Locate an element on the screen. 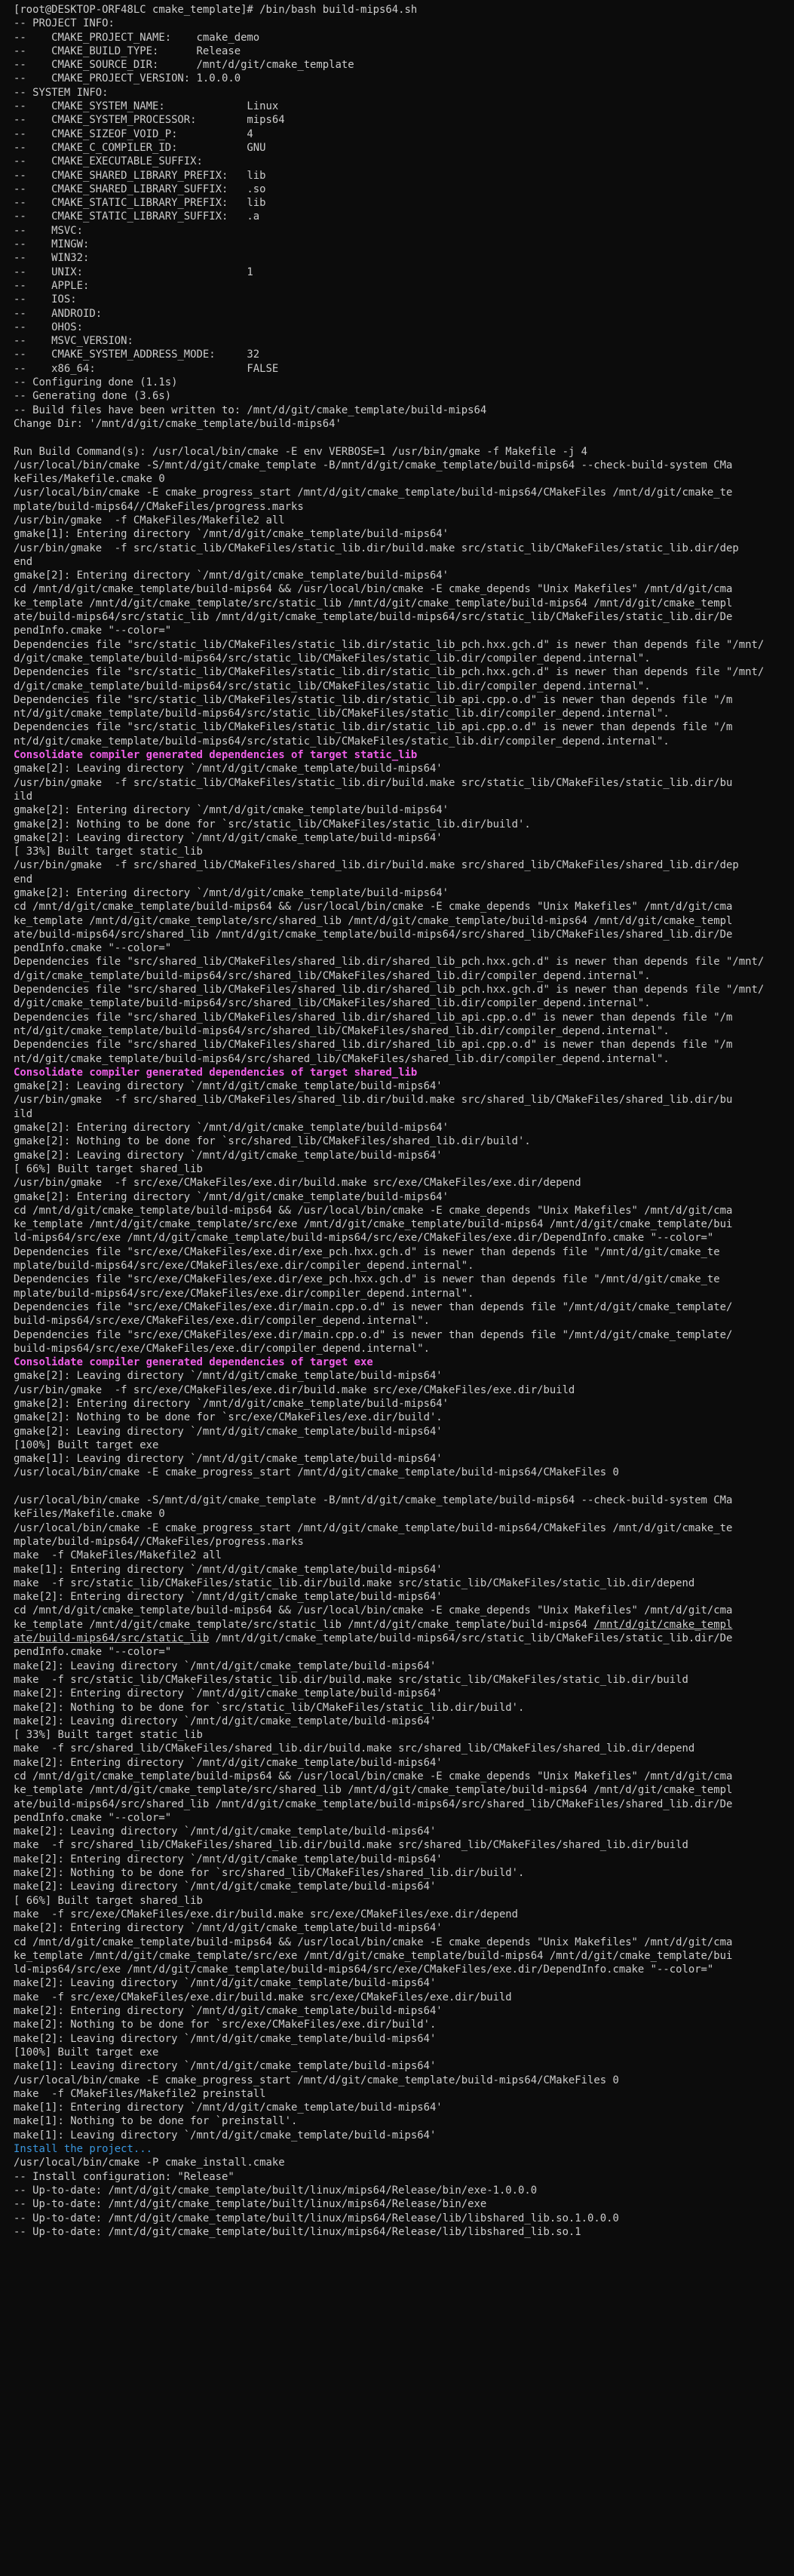 The image size is (794, 2576). terminal-line: -- Configuring done (1.1s) is located at coordinates (96, 382).